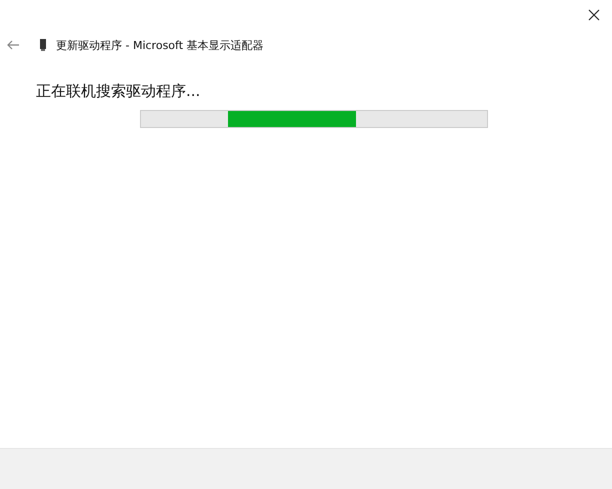 Image resolution: width=612 pixels, height=489 pixels. I want to click on close-icon, so click(594, 15).